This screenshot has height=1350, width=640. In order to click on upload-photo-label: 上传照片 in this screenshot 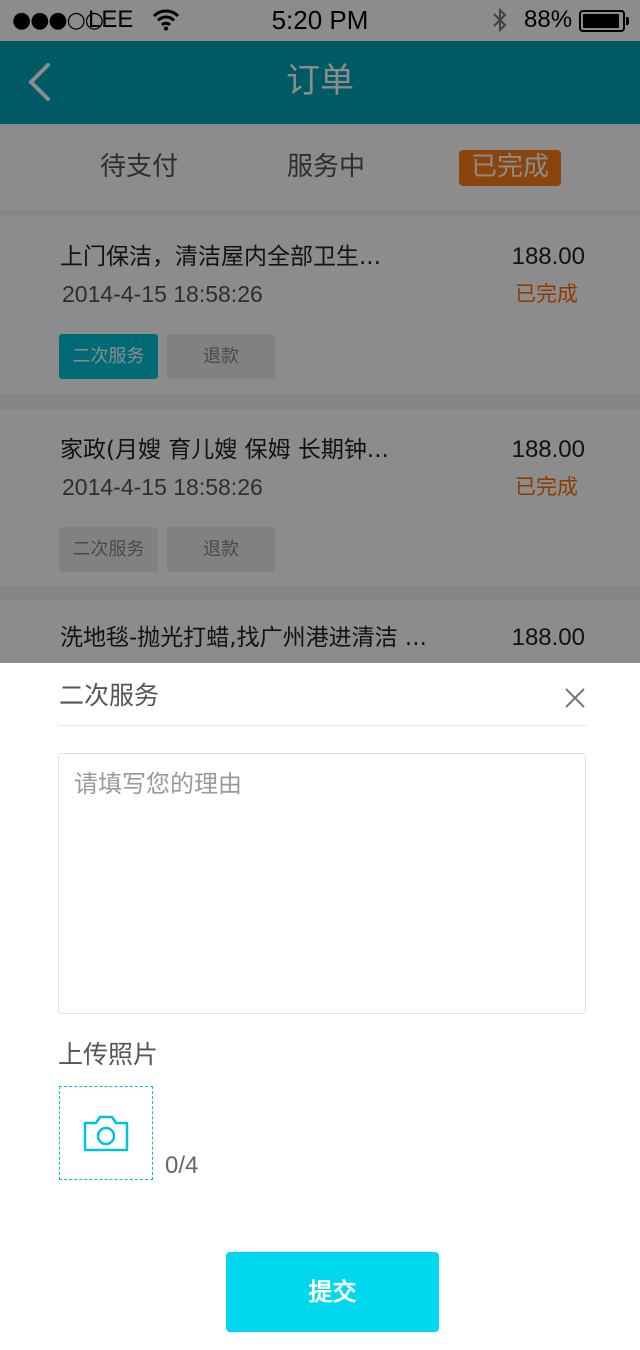, I will do `click(108, 1054)`.